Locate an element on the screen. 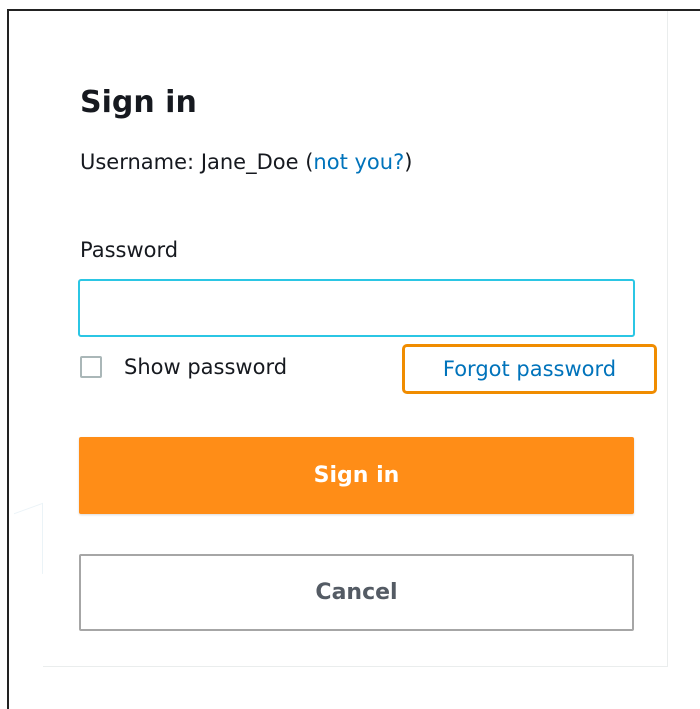 The height and width of the screenshot is (709, 700). show-password-row: Show password is located at coordinates (183, 367).